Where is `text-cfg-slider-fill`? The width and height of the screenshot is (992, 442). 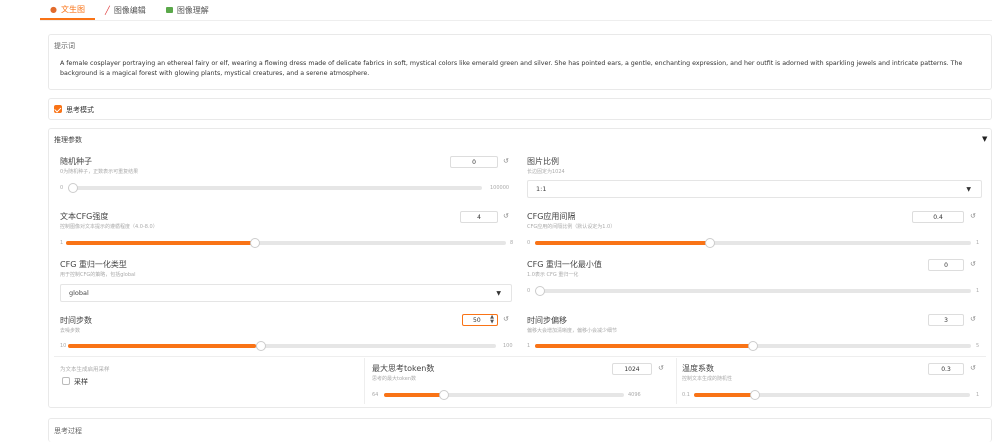 text-cfg-slider-fill is located at coordinates (161, 243).